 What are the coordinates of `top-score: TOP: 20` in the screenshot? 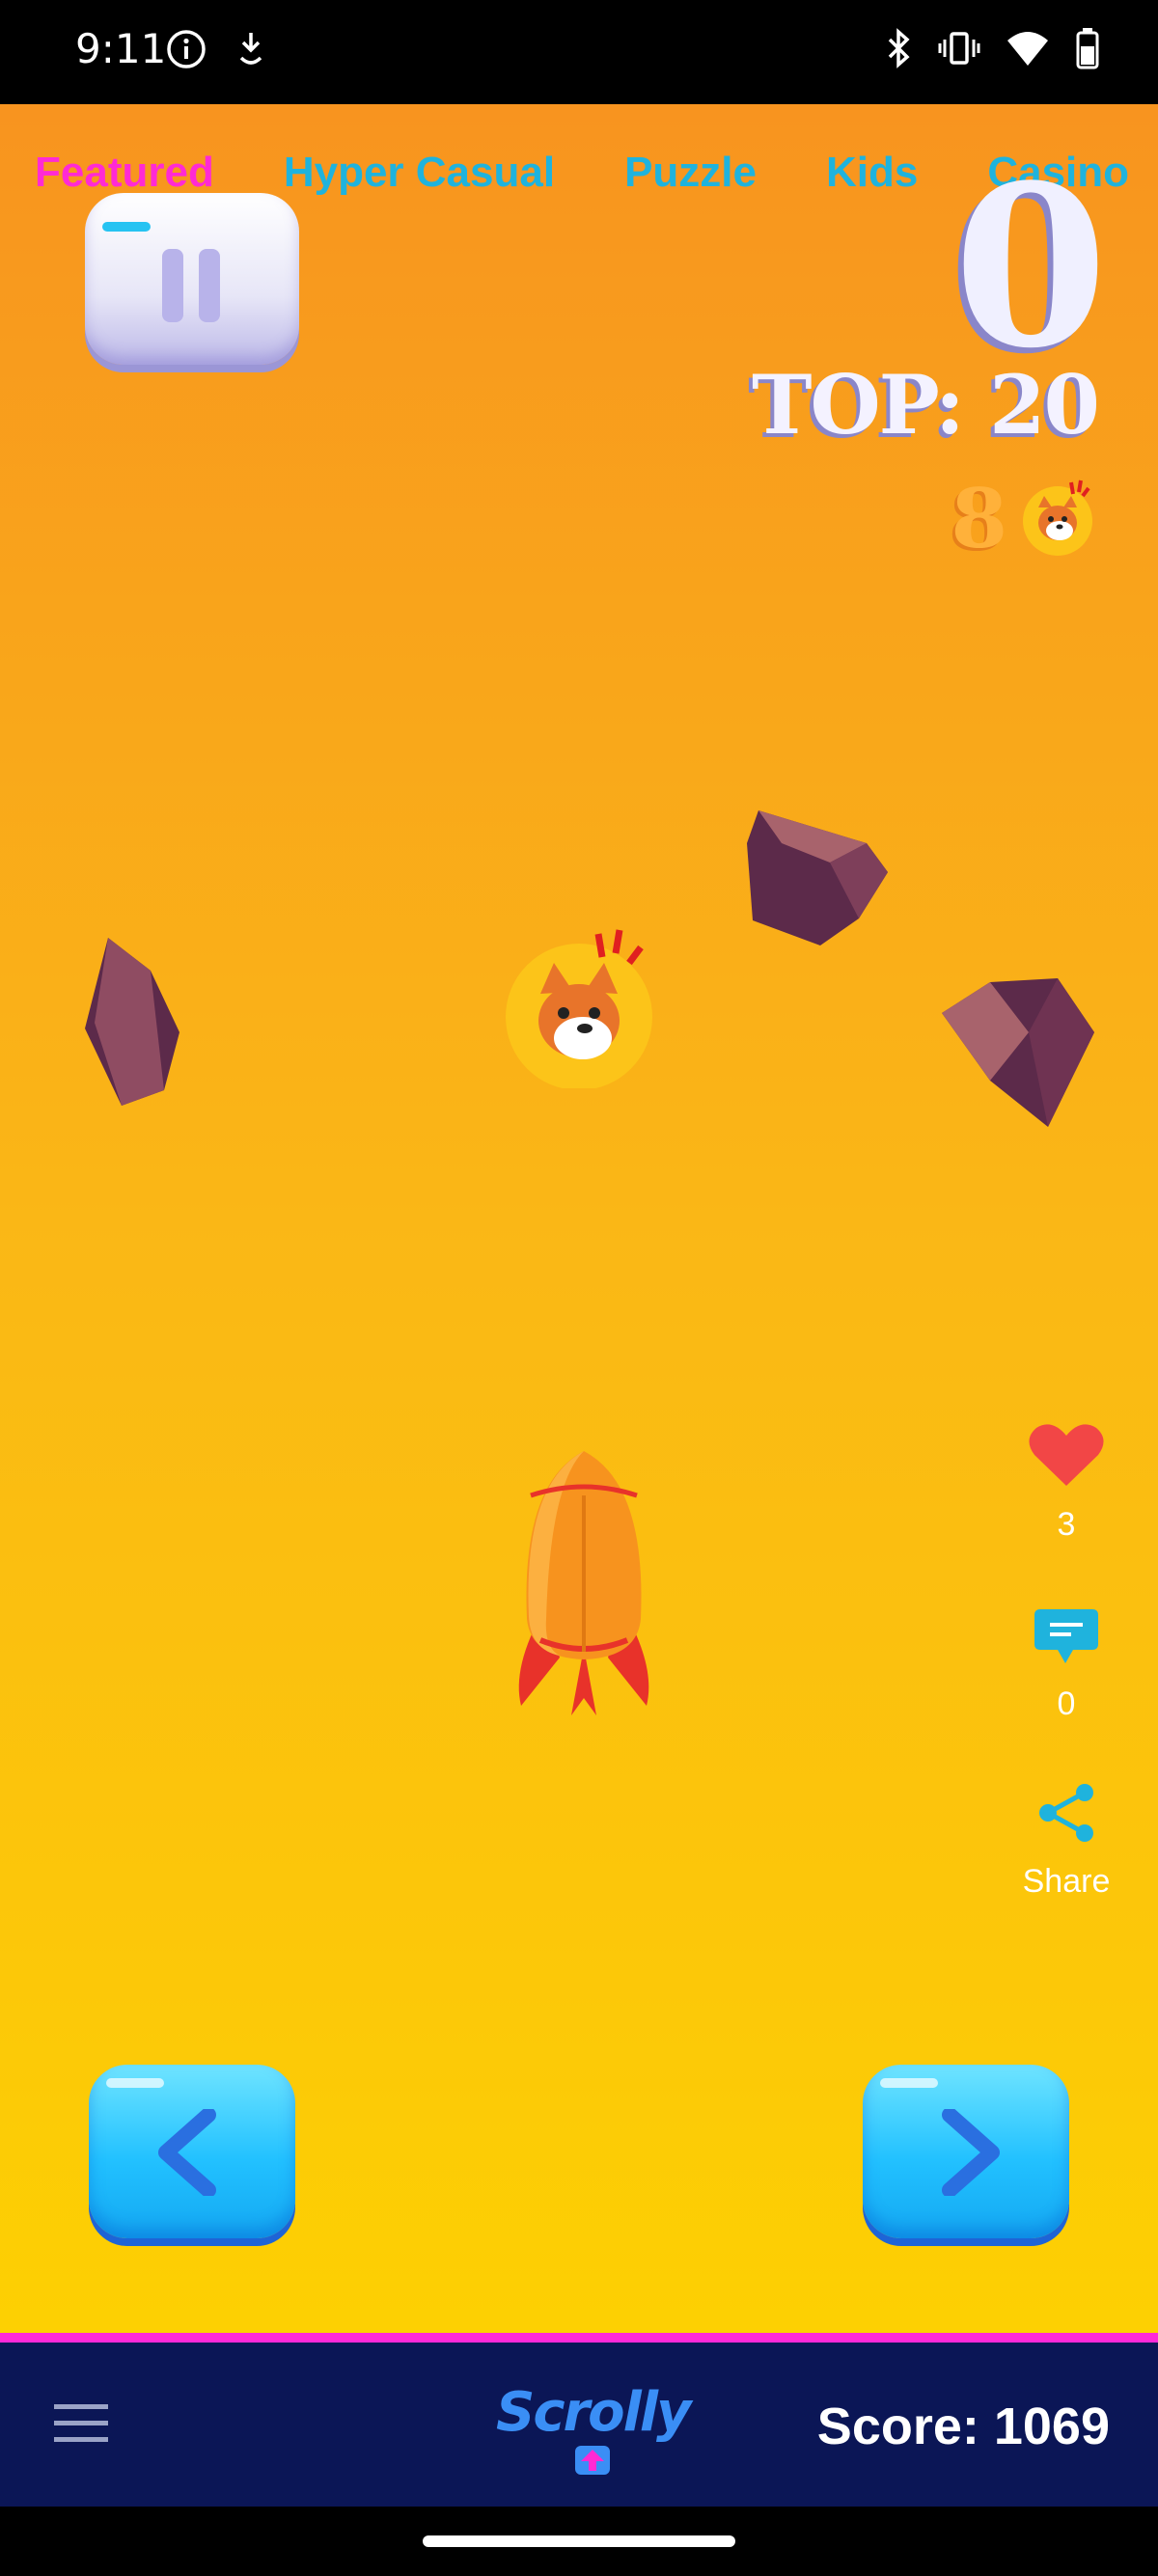 It's located at (926, 405).